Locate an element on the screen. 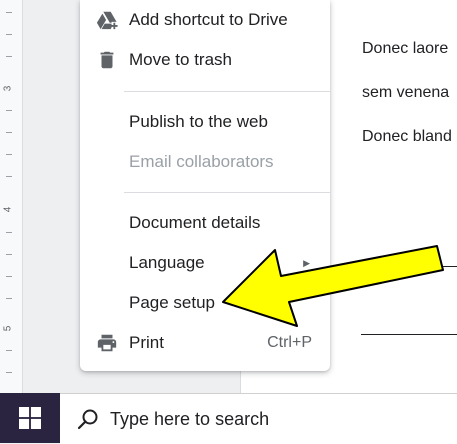  drive-shortcut-icon is located at coordinates (107, 21).